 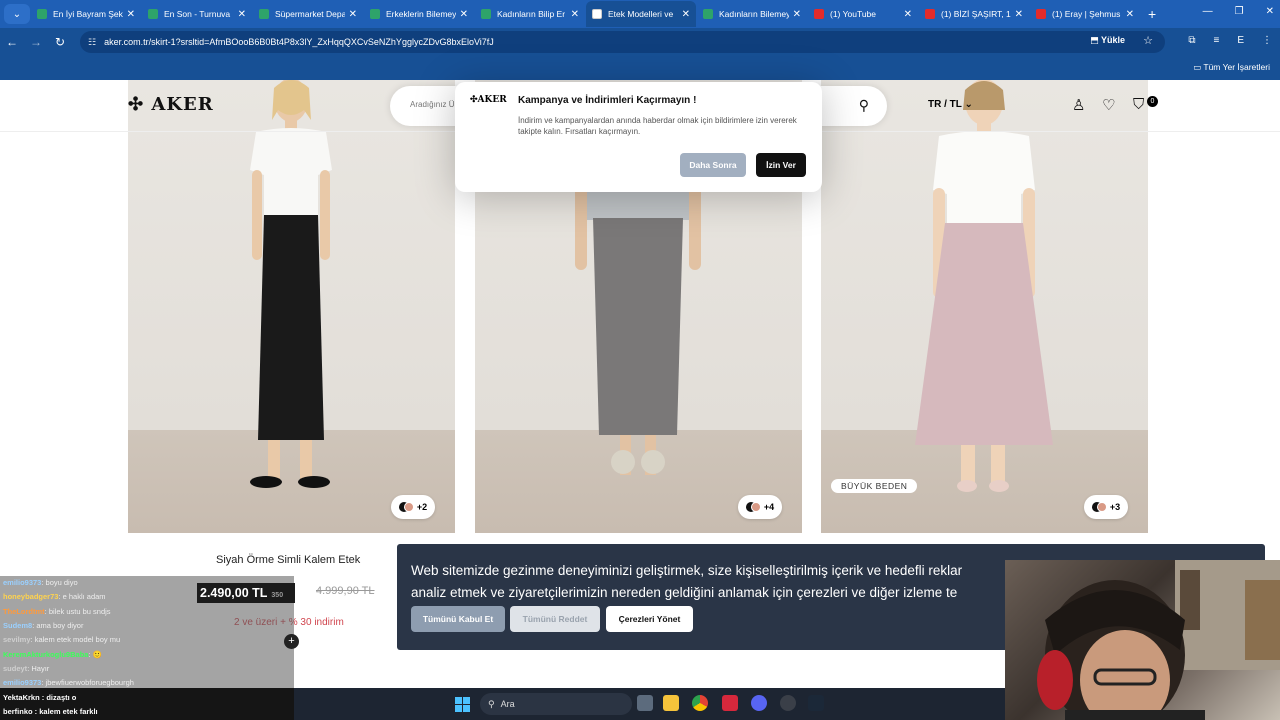 I want to click on chat-username: TheLordtmt, so click(x=24, y=611).